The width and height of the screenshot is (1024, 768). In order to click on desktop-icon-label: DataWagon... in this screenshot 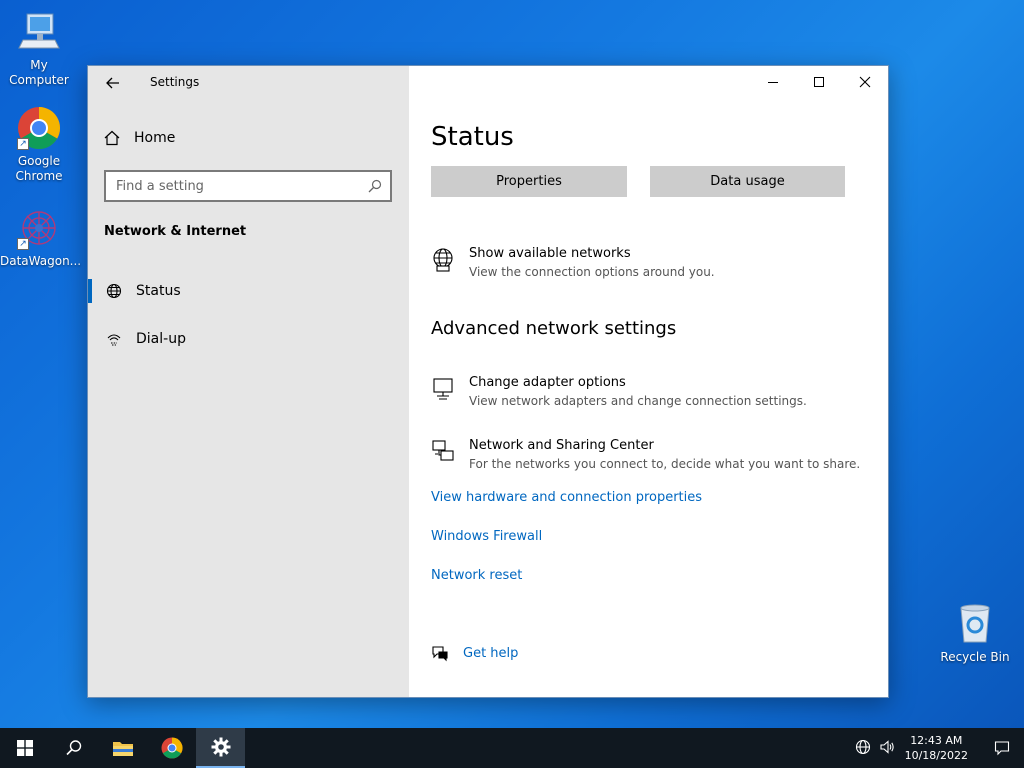, I will do `click(41, 261)`.